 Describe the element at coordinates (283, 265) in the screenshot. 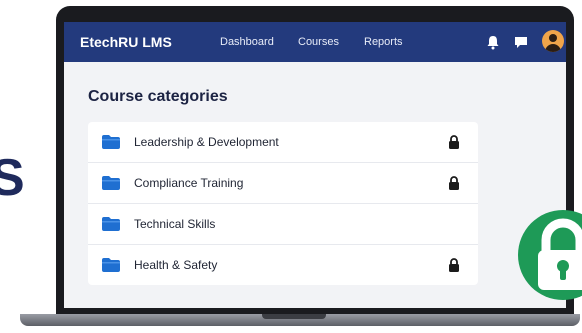

I see `list-item: Health & Safety` at that location.